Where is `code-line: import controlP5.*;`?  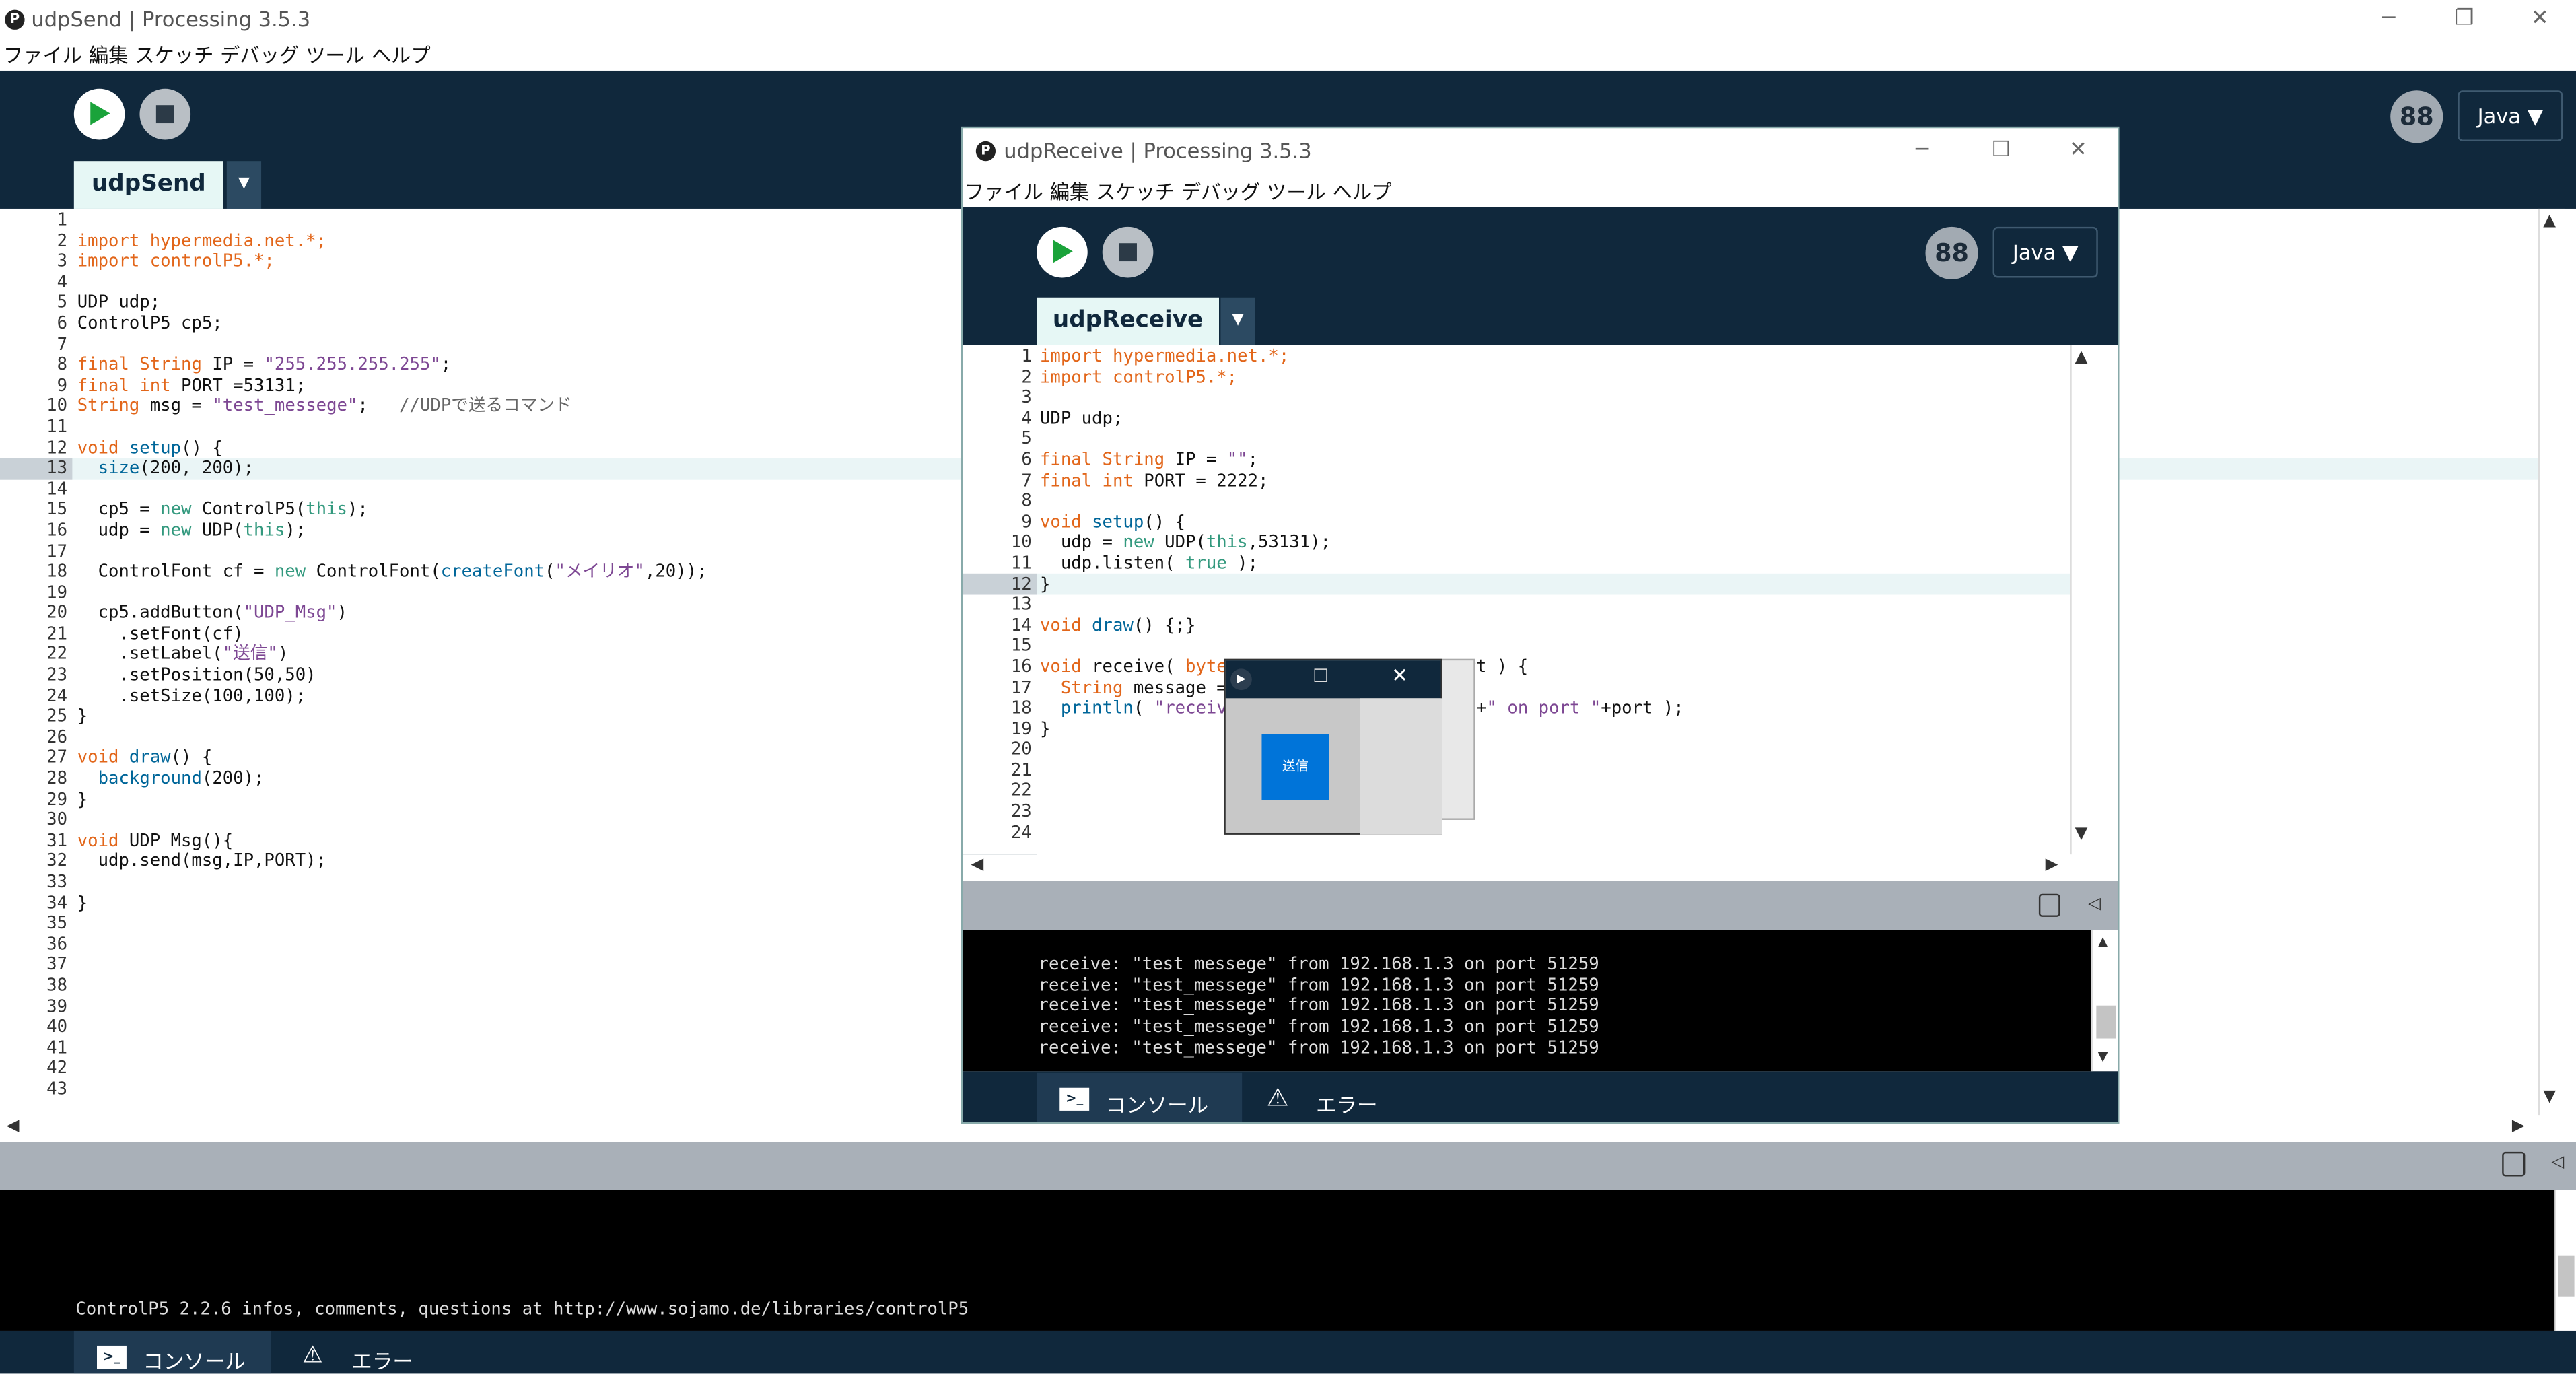 code-line: import controlP5.*; is located at coordinates (392, 262).